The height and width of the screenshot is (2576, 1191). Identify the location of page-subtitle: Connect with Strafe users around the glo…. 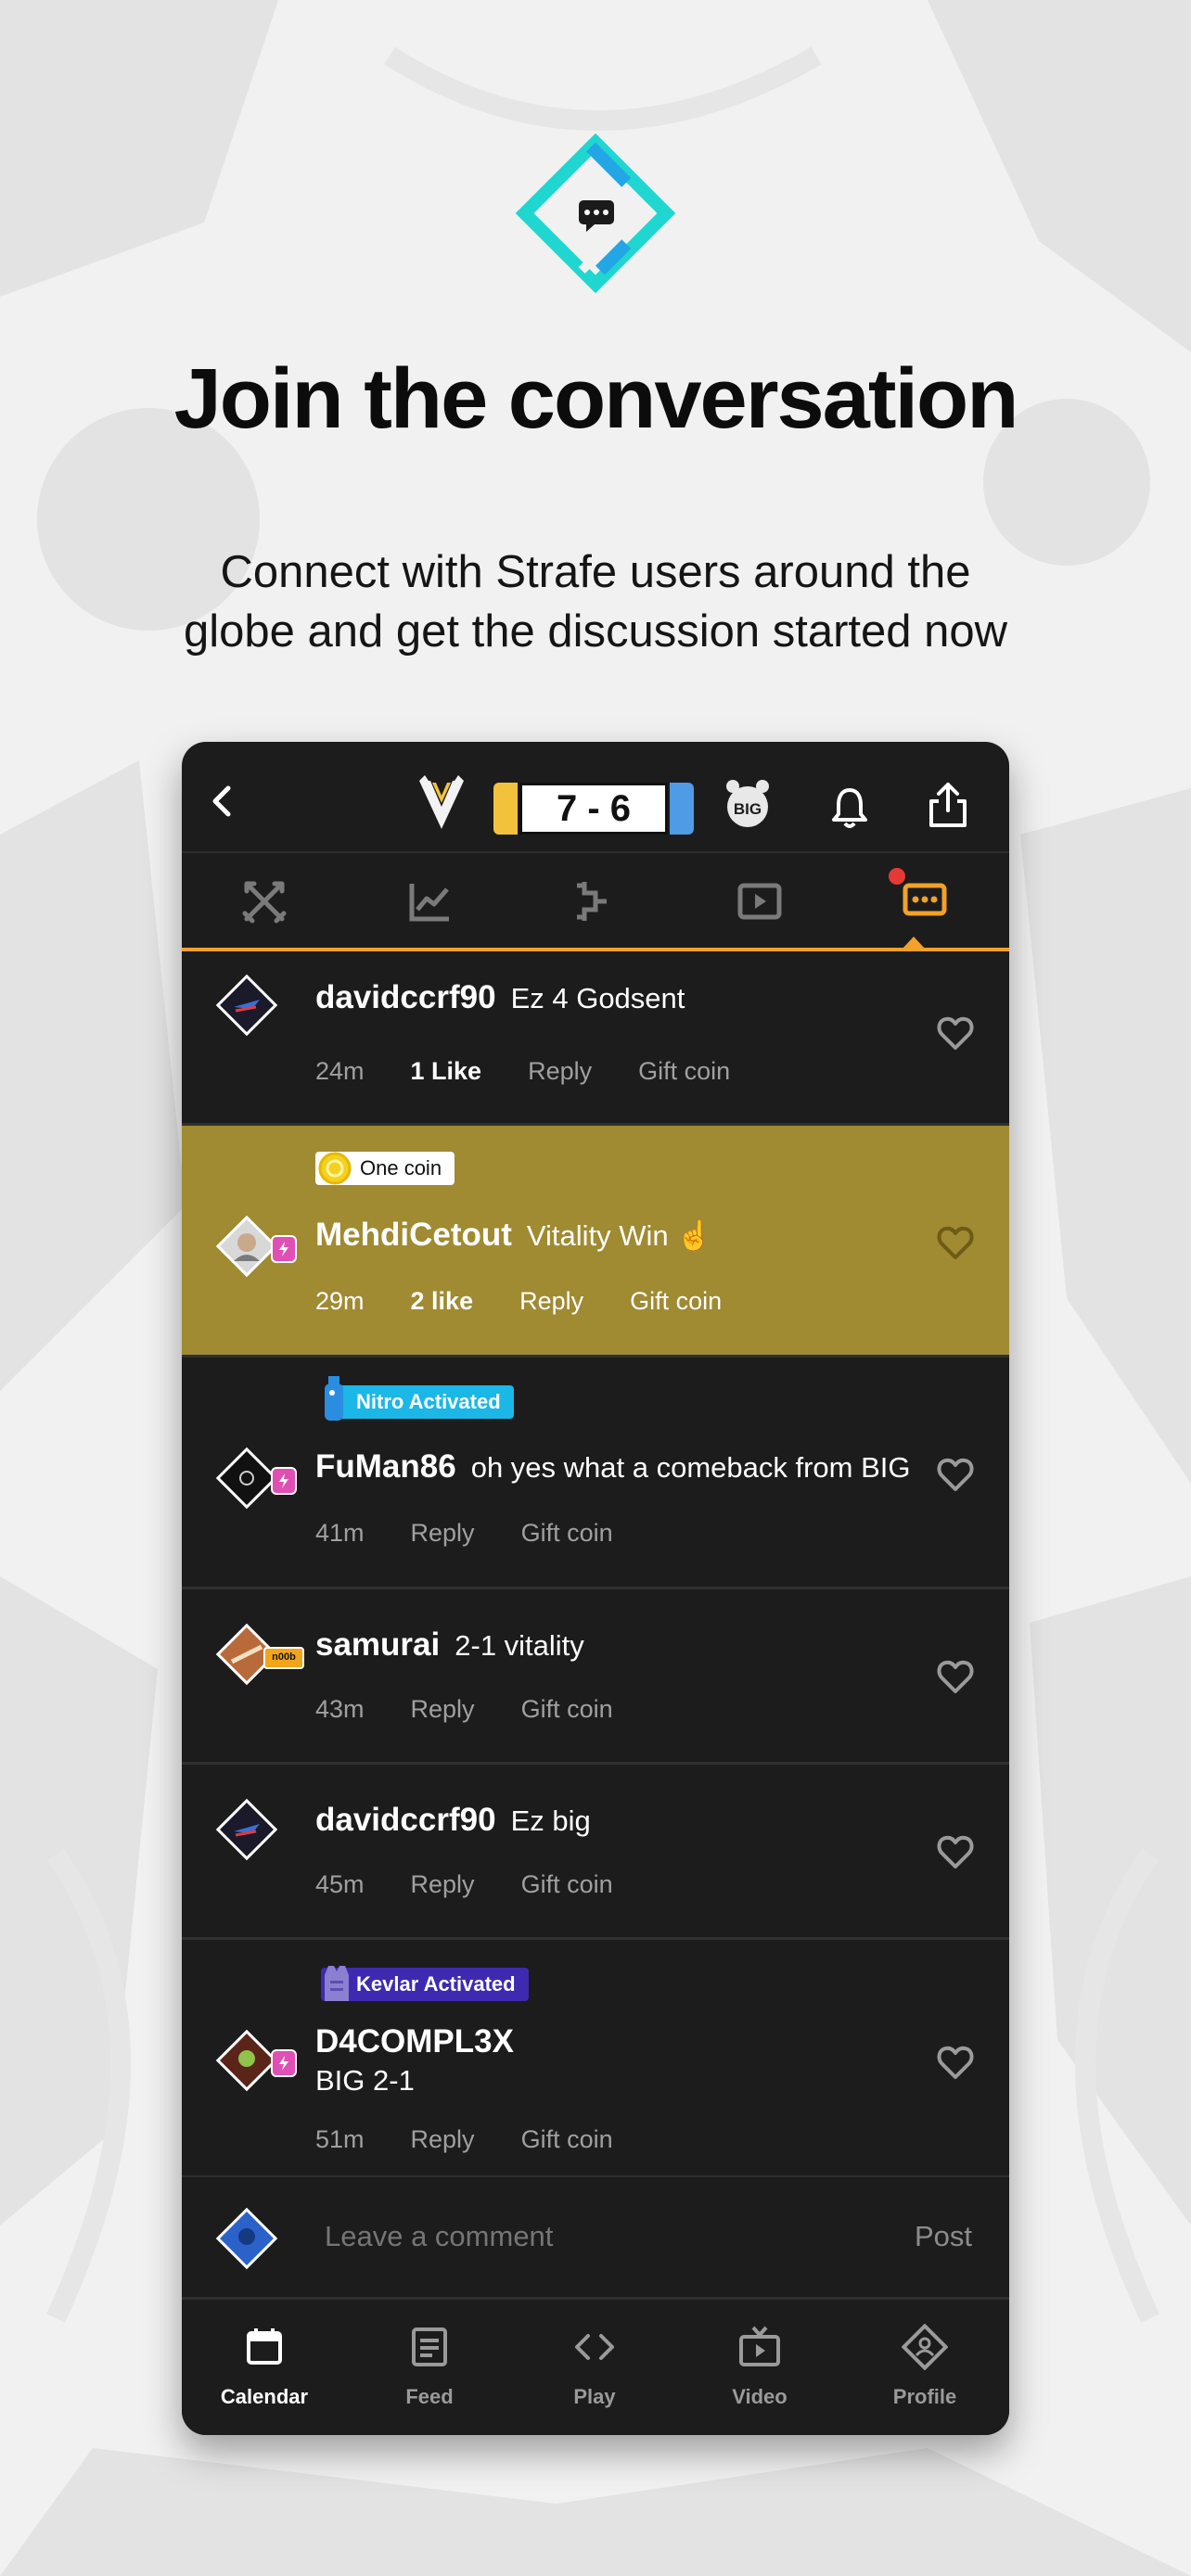
(595, 602).